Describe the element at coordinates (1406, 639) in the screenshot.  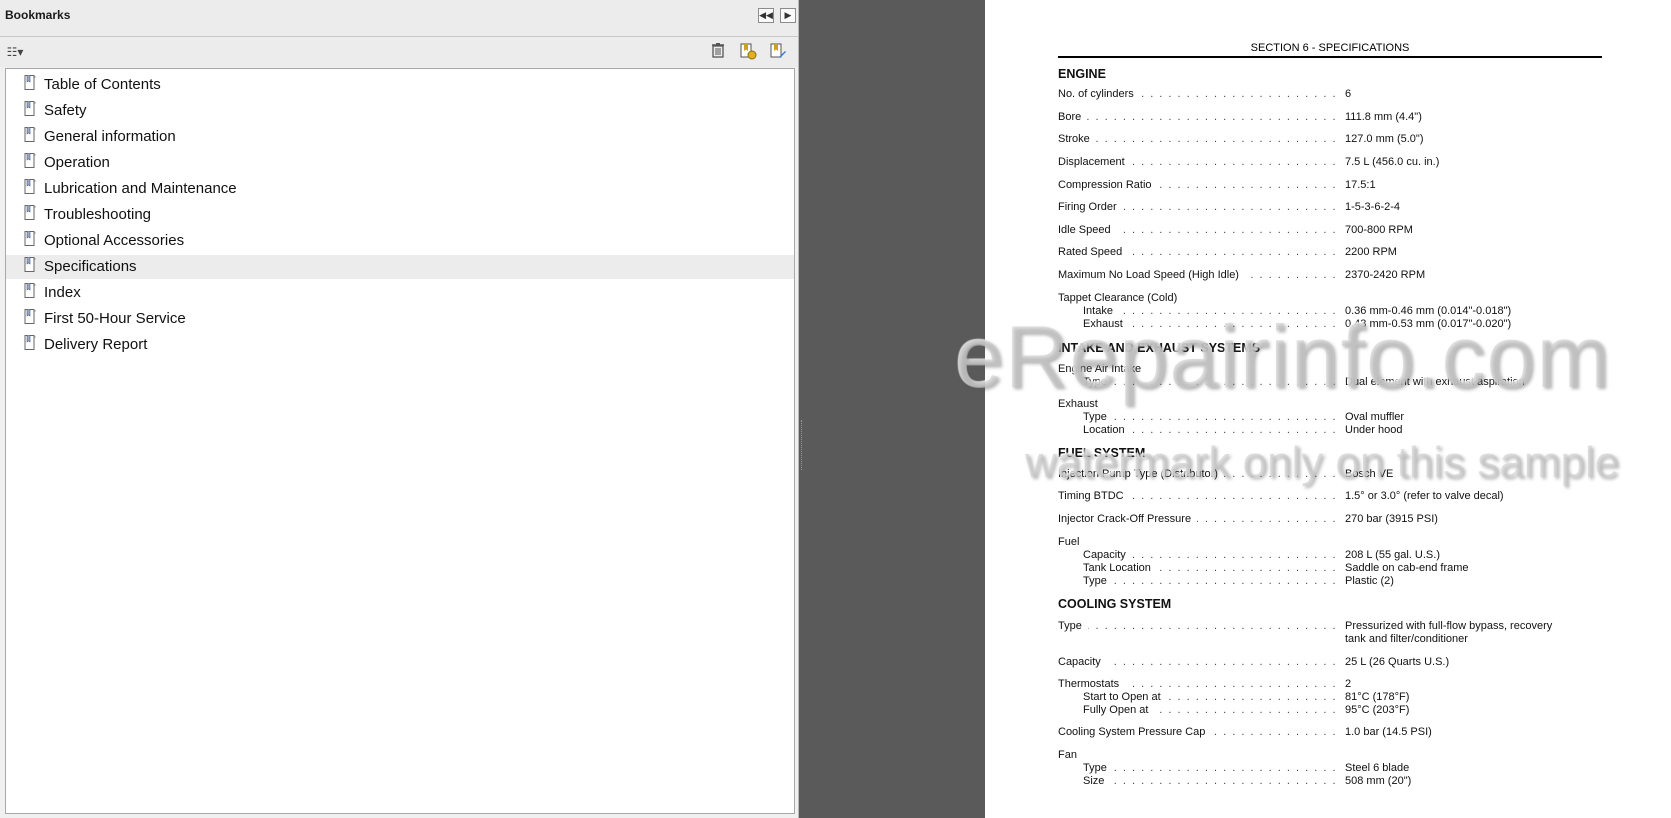
I see `spec-value: tank and filter/conditioner` at that location.